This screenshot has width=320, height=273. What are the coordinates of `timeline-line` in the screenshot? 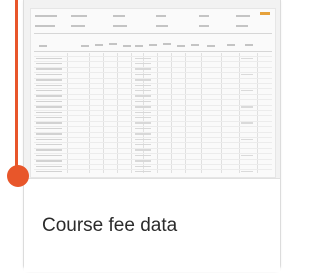 It's located at (16, 88).